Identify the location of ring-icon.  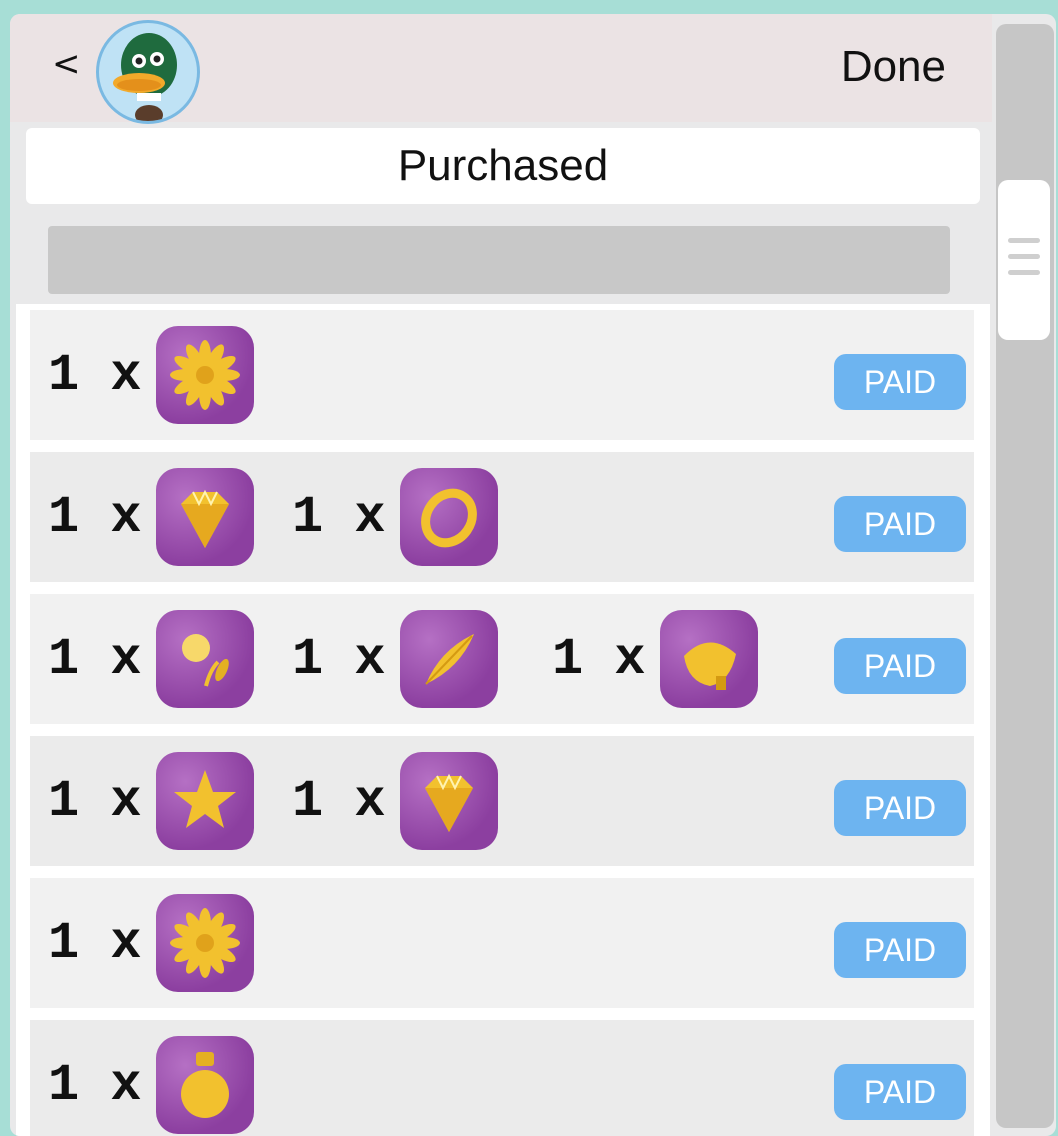
(448, 518).